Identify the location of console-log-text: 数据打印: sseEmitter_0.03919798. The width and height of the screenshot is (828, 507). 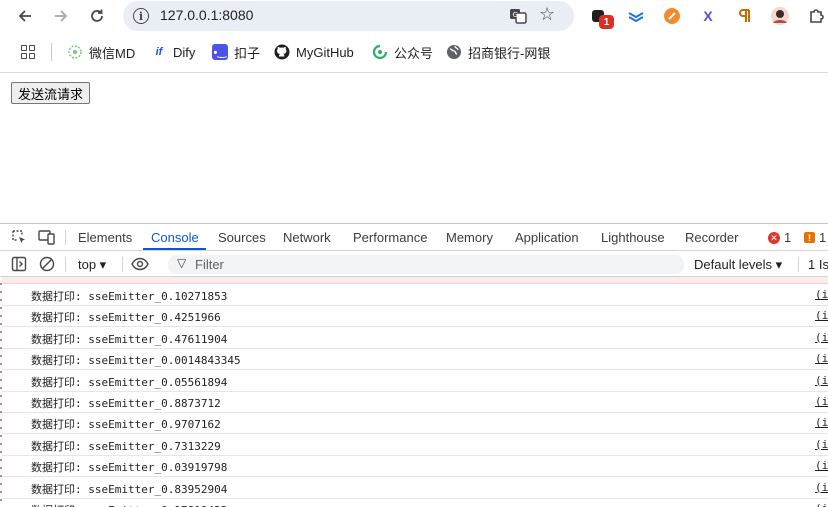
(129, 468).